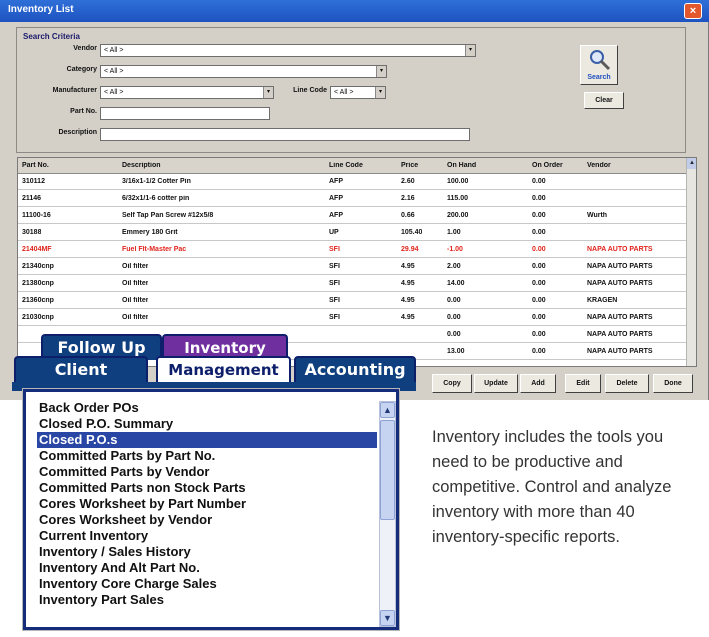  What do you see at coordinates (207, 536) in the screenshot?
I see `report-list-item: Current Inventory` at bounding box center [207, 536].